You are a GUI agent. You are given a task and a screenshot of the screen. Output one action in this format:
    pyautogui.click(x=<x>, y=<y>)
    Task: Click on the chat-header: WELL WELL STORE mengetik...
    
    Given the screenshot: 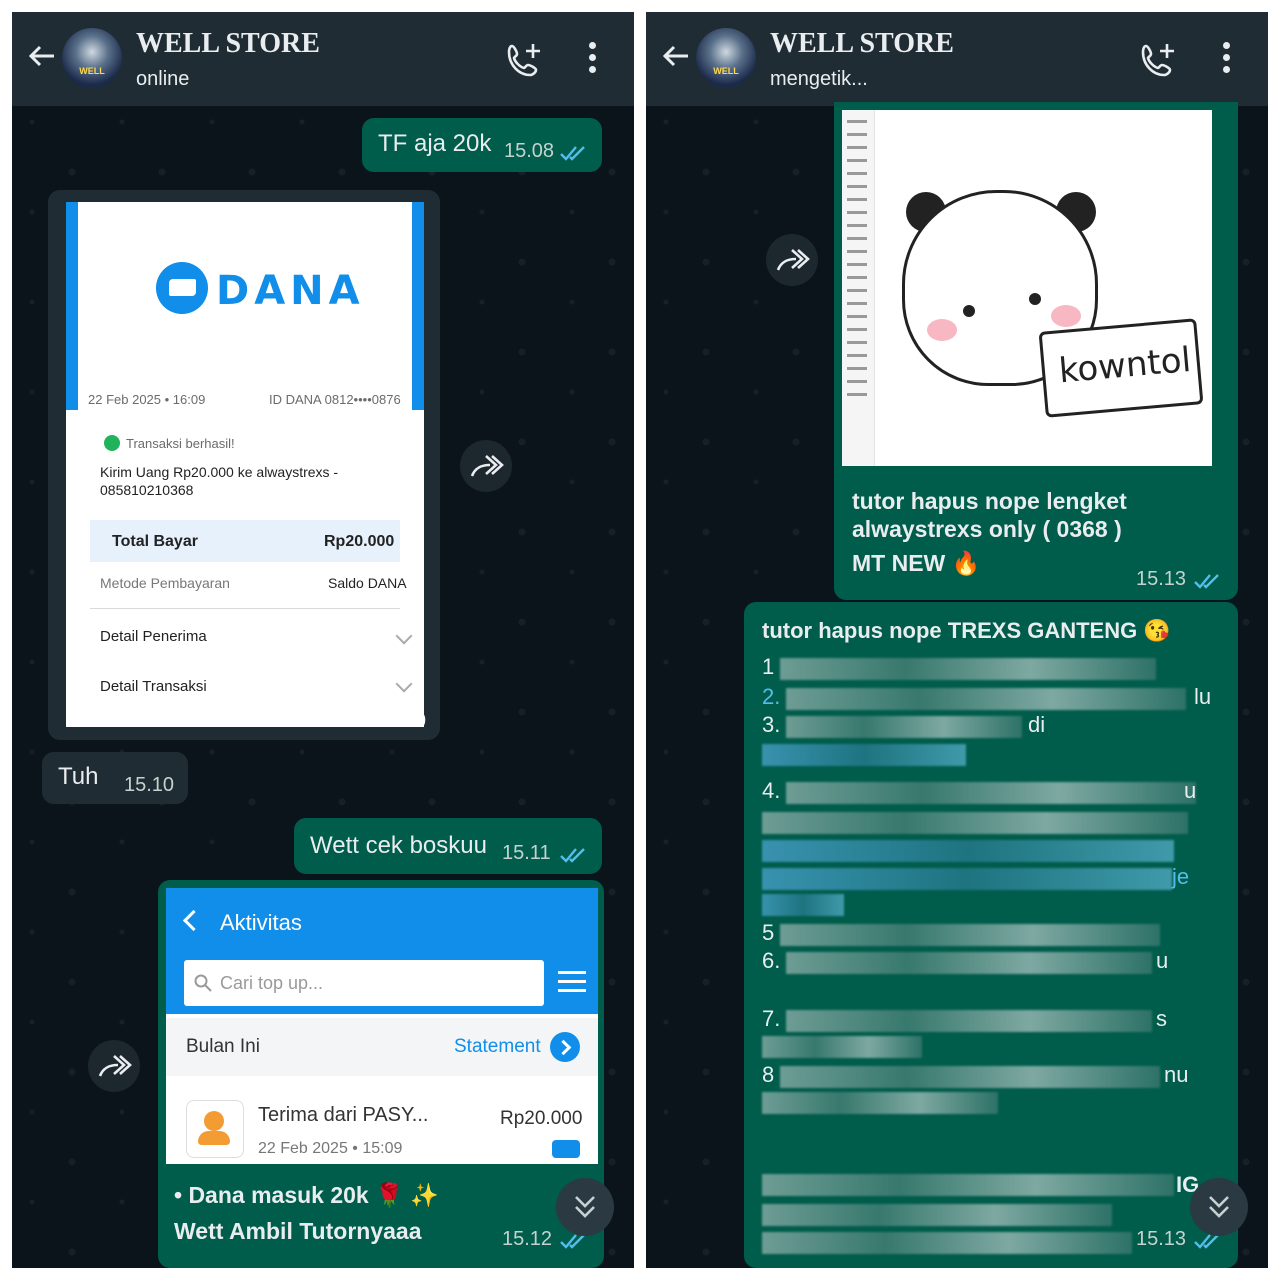 What is the action you would take?
    pyautogui.click(x=957, y=59)
    